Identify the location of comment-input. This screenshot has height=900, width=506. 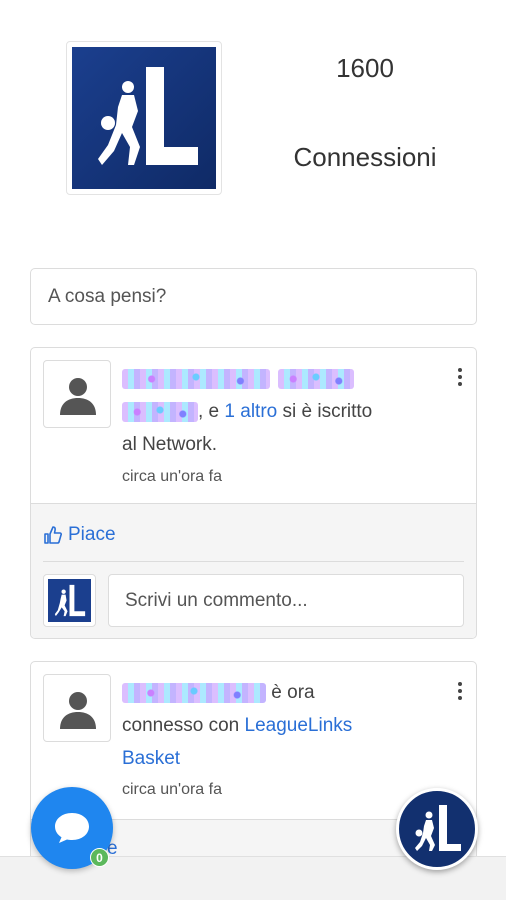
(286, 600).